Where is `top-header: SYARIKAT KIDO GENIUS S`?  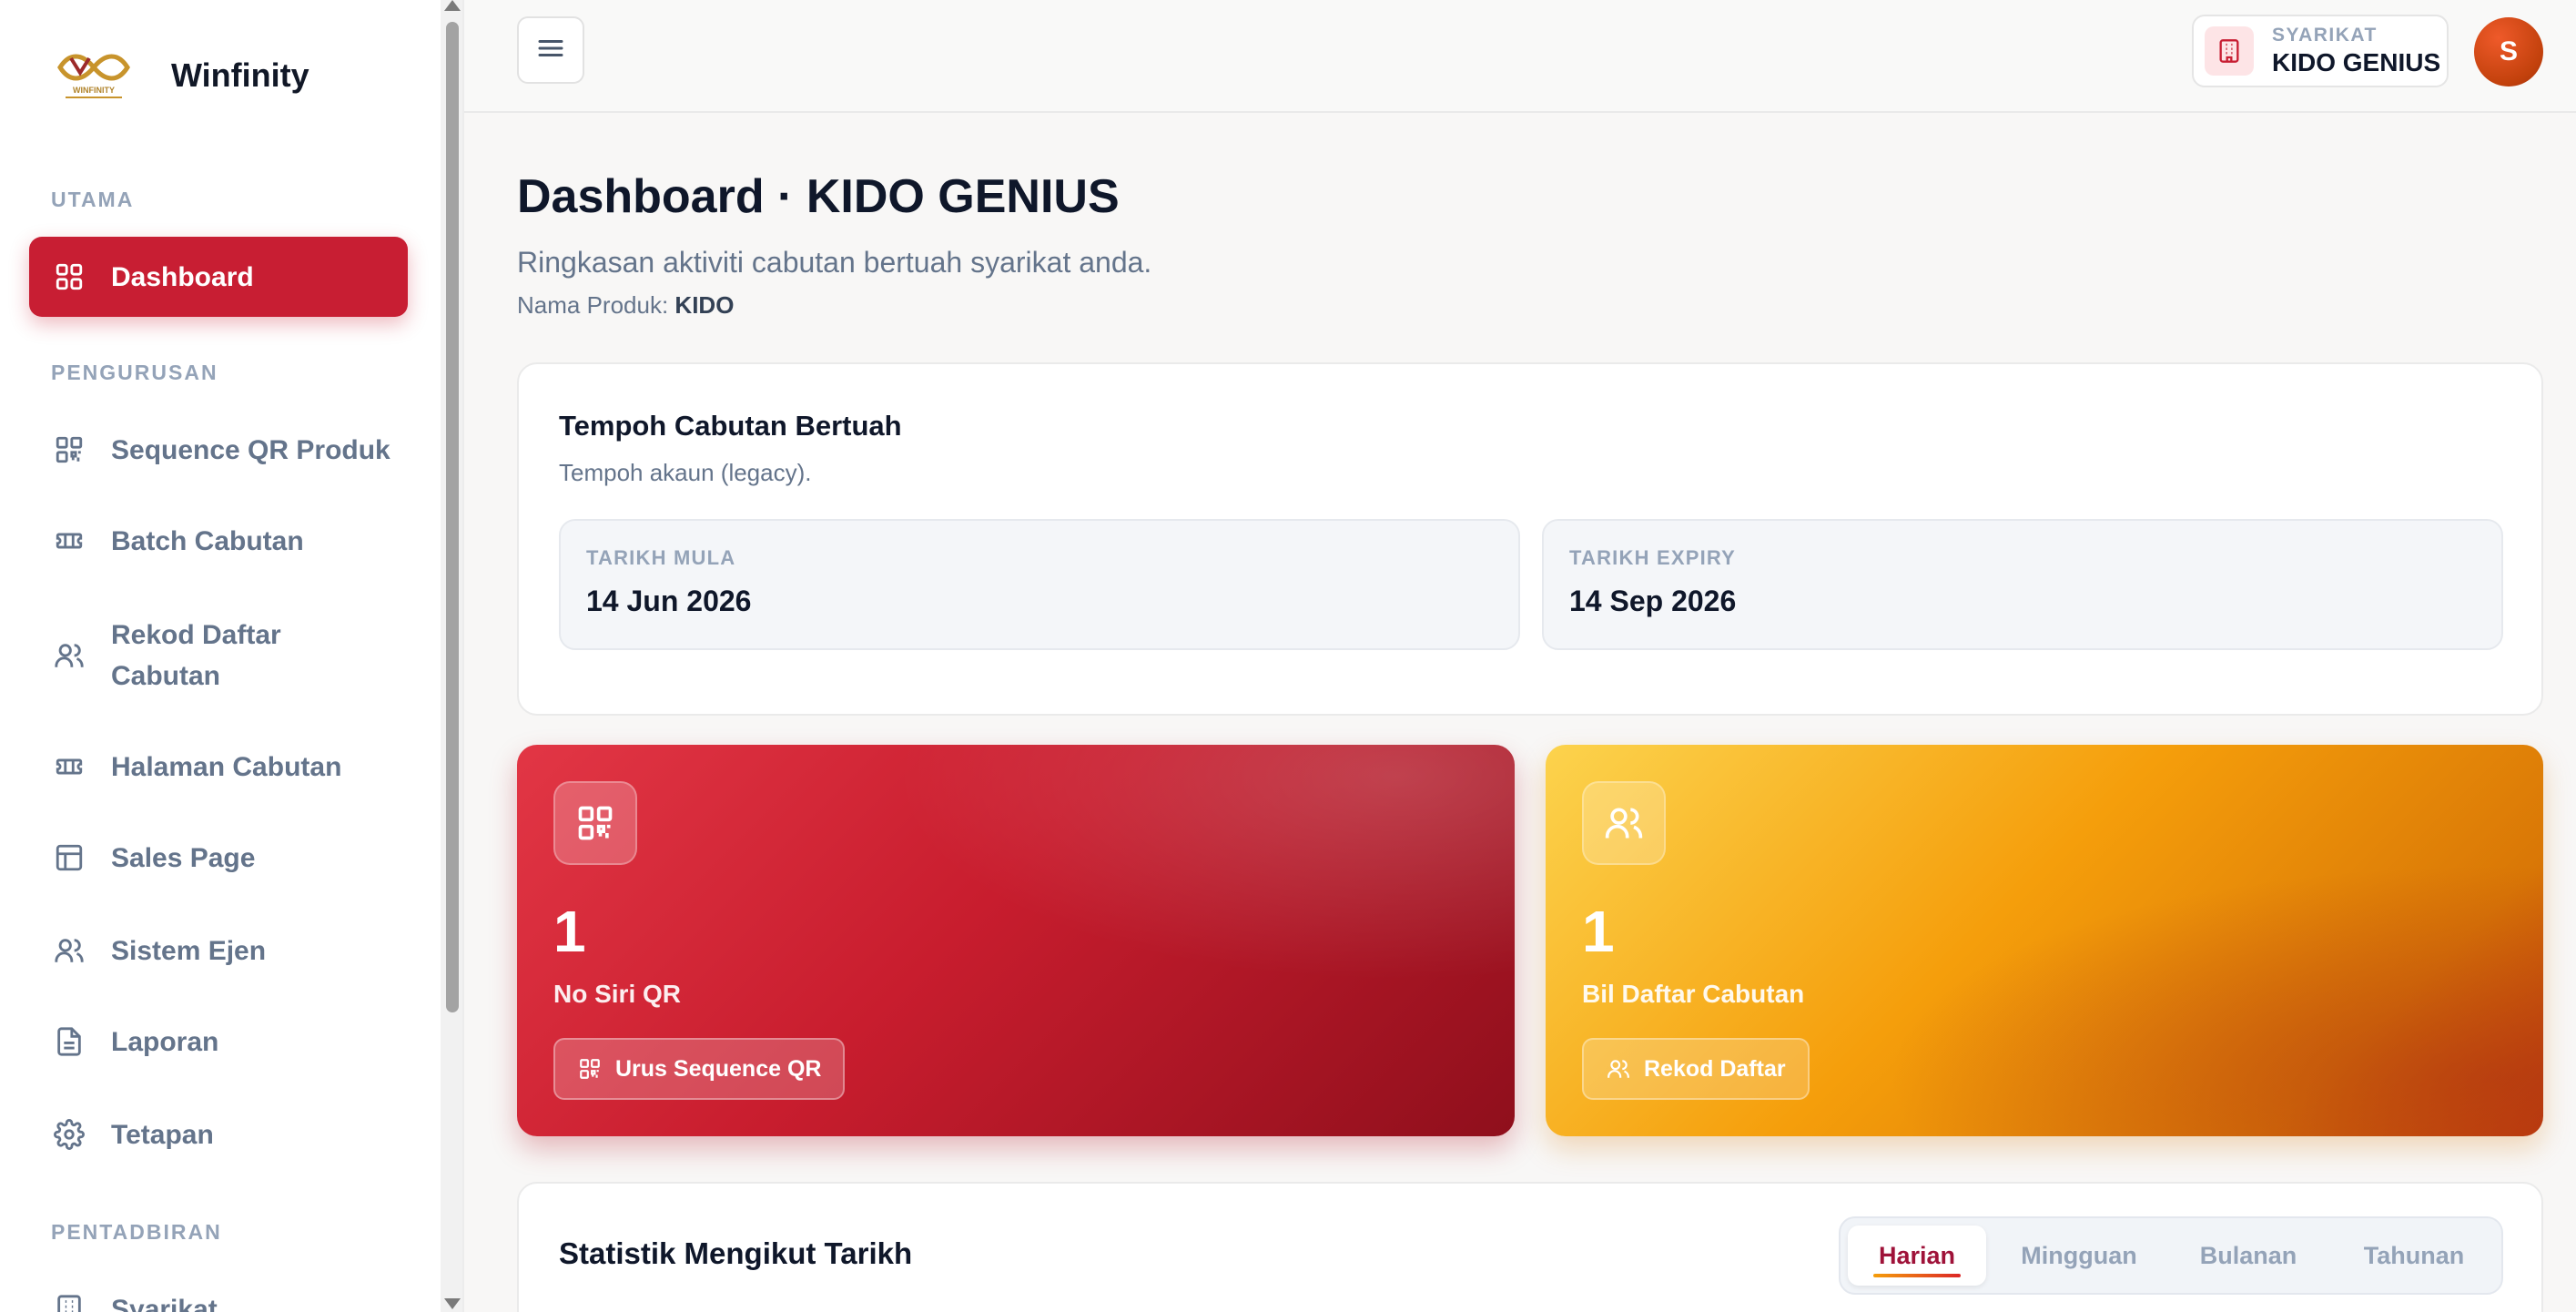
top-header: SYARIKAT KIDO GENIUS S is located at coordinates (1520, 57).